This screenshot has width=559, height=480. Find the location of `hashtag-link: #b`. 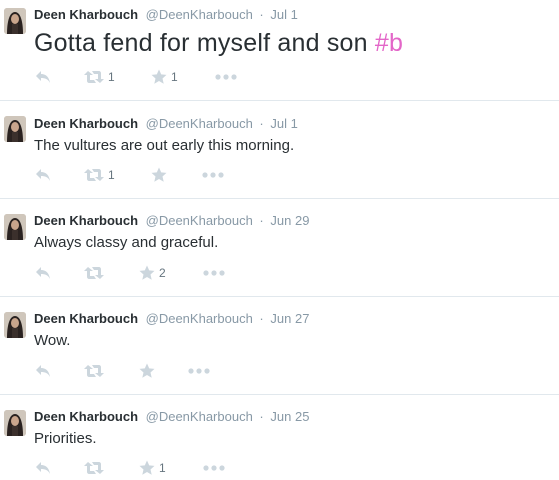

hashtag-link: #b is located at coordinates (389, 43).